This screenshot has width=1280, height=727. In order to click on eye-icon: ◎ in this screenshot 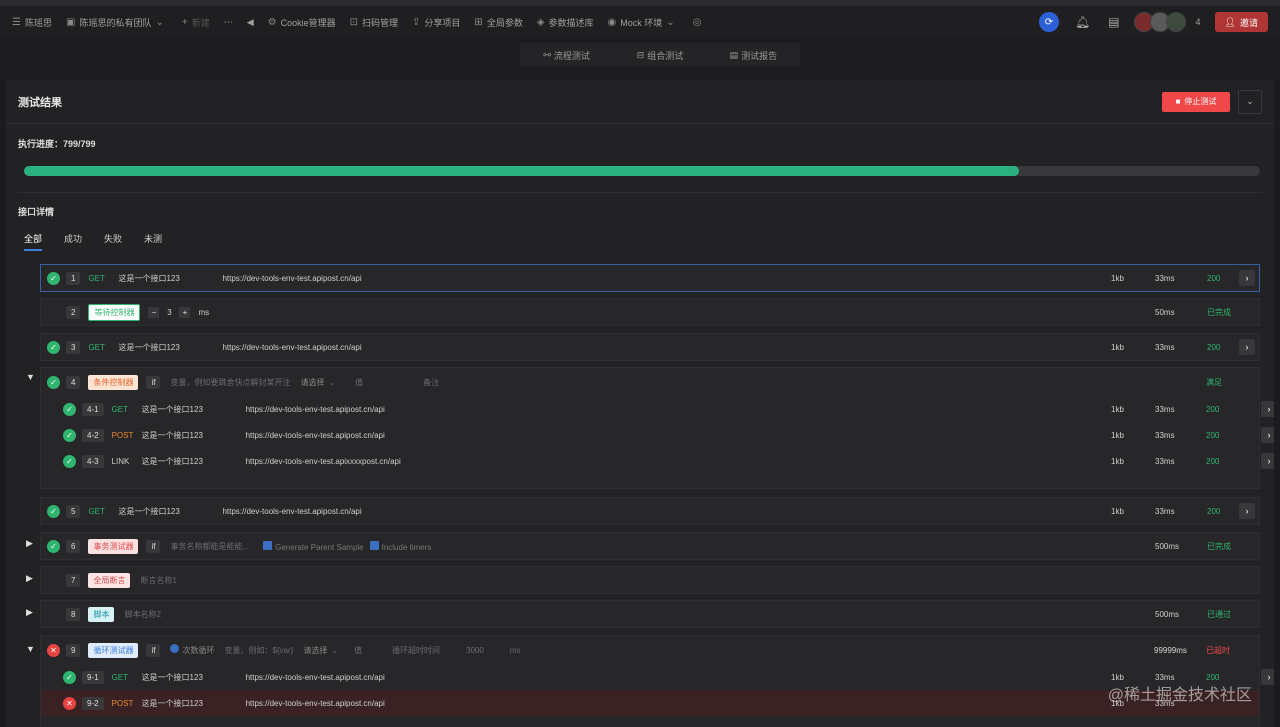, I will do `click(697, 22)`.